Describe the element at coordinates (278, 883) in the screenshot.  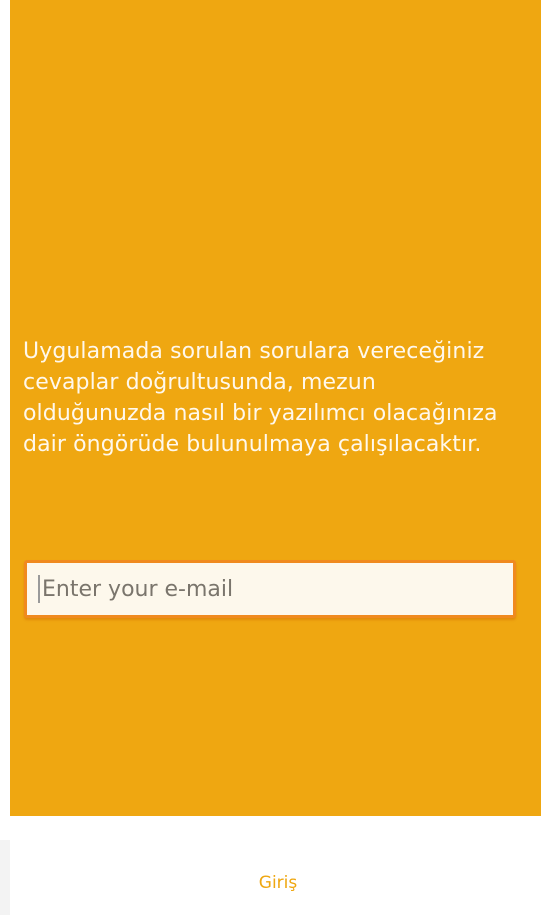
I see `login-button: Giriş` at that location.